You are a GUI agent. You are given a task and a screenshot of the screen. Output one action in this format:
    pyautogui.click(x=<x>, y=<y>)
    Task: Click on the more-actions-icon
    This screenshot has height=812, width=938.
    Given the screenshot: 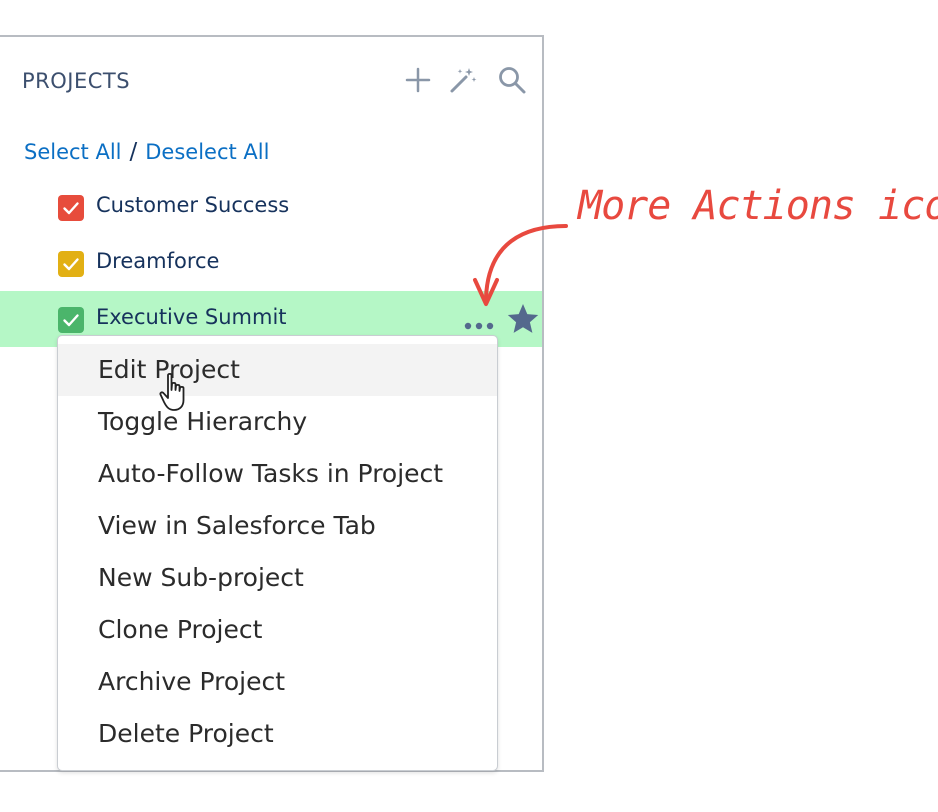 What is the action you would take?
    pyautogui.click(x=480, y=323)
    